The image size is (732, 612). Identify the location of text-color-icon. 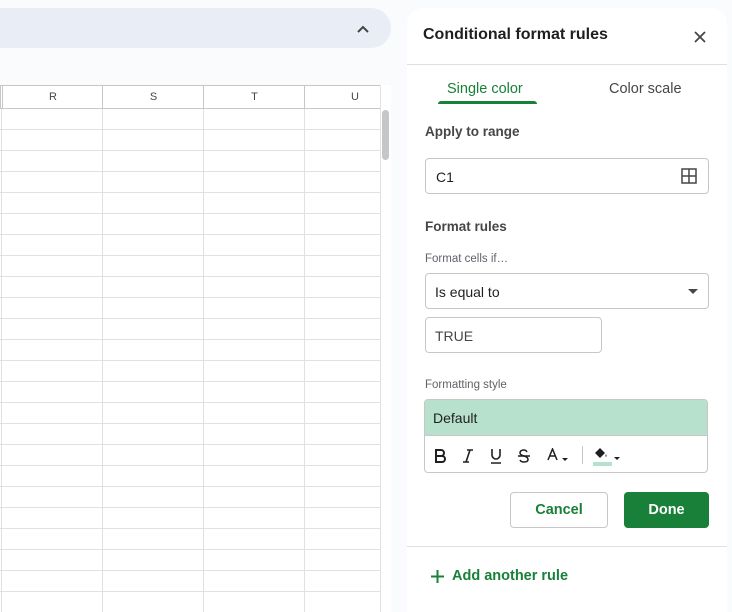
(557, 454).